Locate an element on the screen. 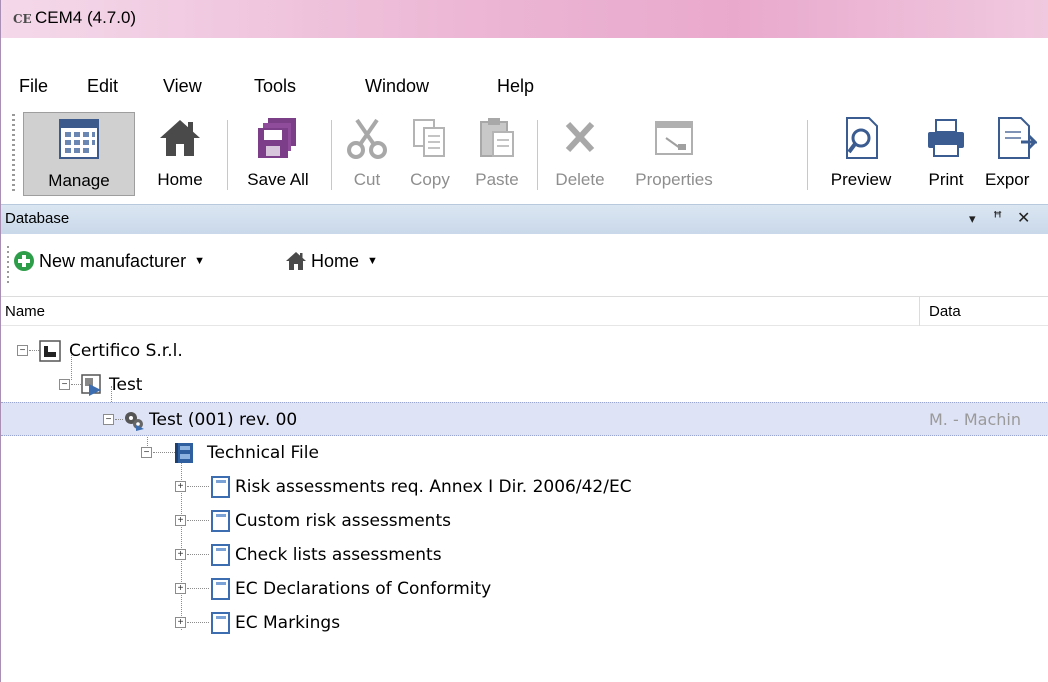 This screenshot has width=1048, height=682. save-all-button: Save All is located at coordinates (278, 154).